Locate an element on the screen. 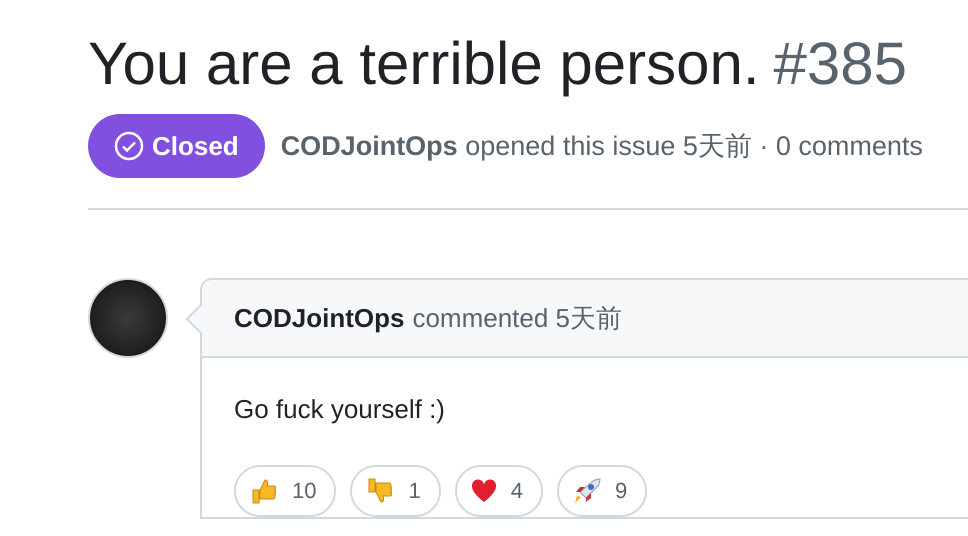  reaction-button: 4 is located at coordinates (498, 491).